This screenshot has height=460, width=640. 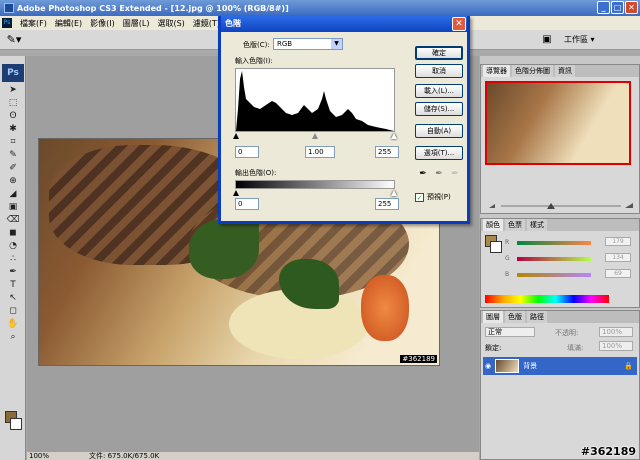 What do you see at coordinates (493, 225) in the screenshot?
I see `tab-color: 顏色` at bounding box center [493, 225].